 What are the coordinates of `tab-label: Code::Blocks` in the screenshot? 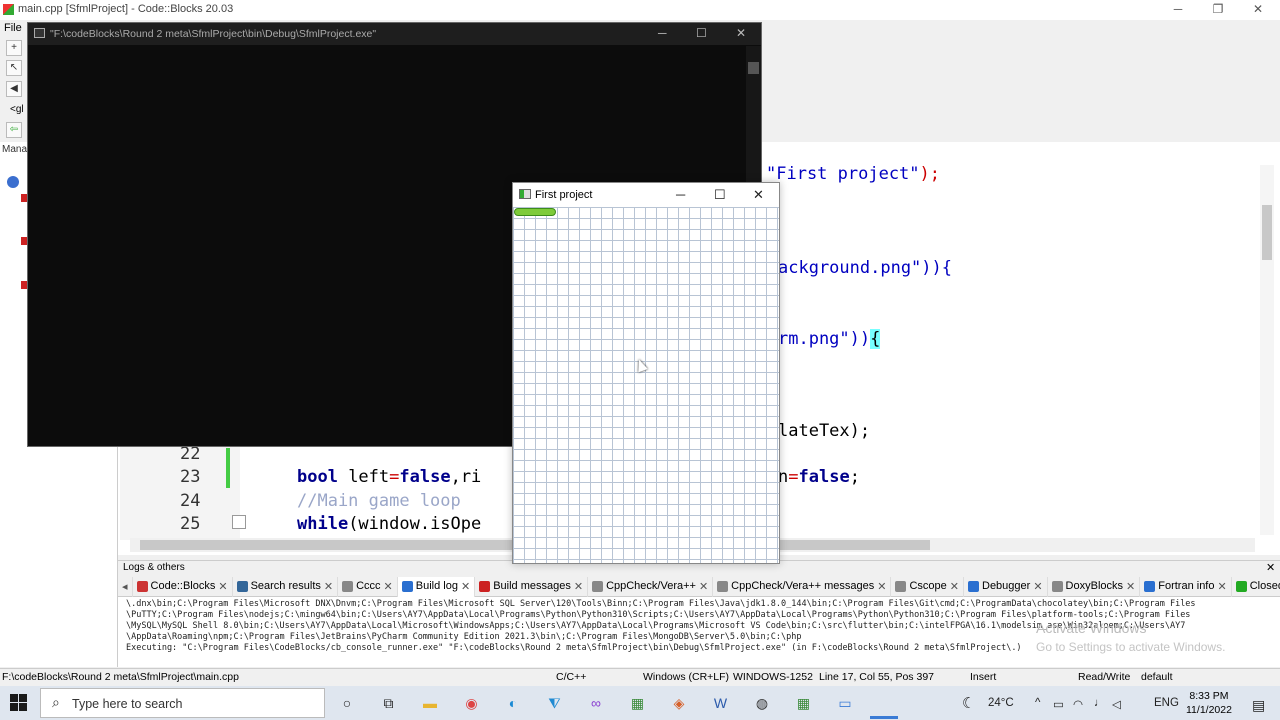 It's located at (183, 586).